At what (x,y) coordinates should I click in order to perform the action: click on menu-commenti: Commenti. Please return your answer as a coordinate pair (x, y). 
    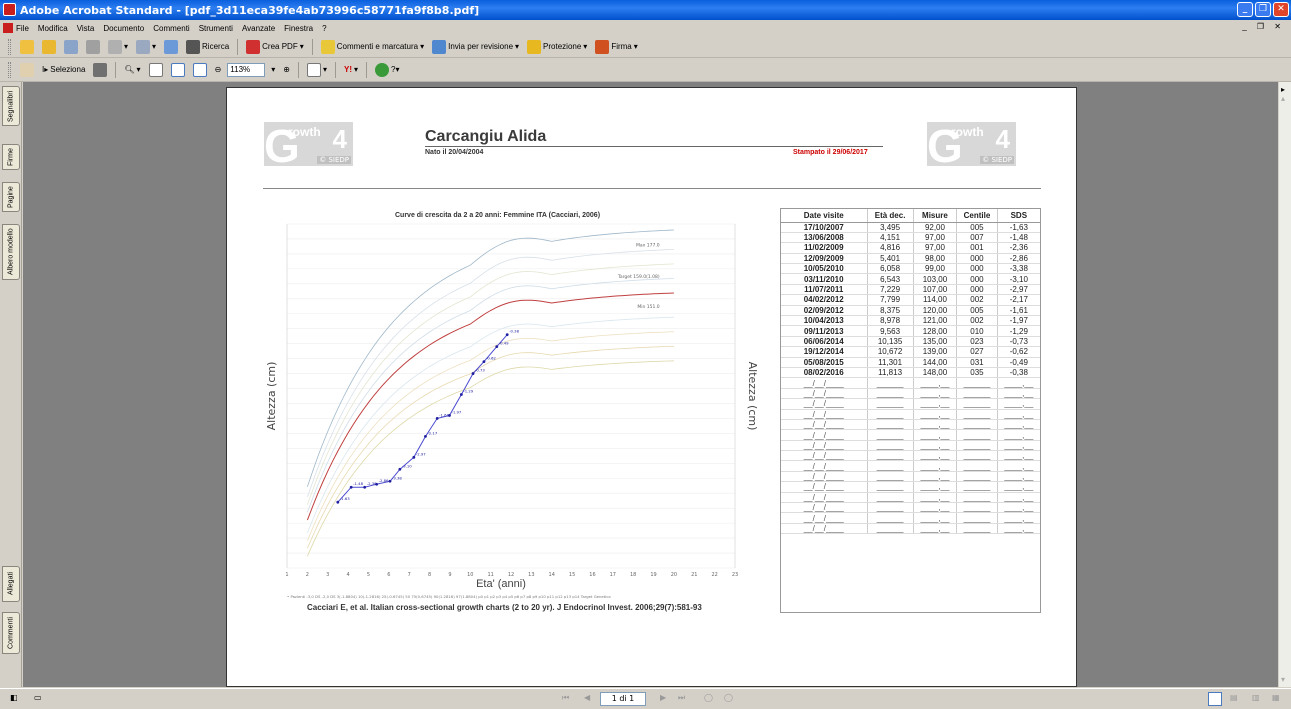
    Looking at the image, I should click on (171, 28).